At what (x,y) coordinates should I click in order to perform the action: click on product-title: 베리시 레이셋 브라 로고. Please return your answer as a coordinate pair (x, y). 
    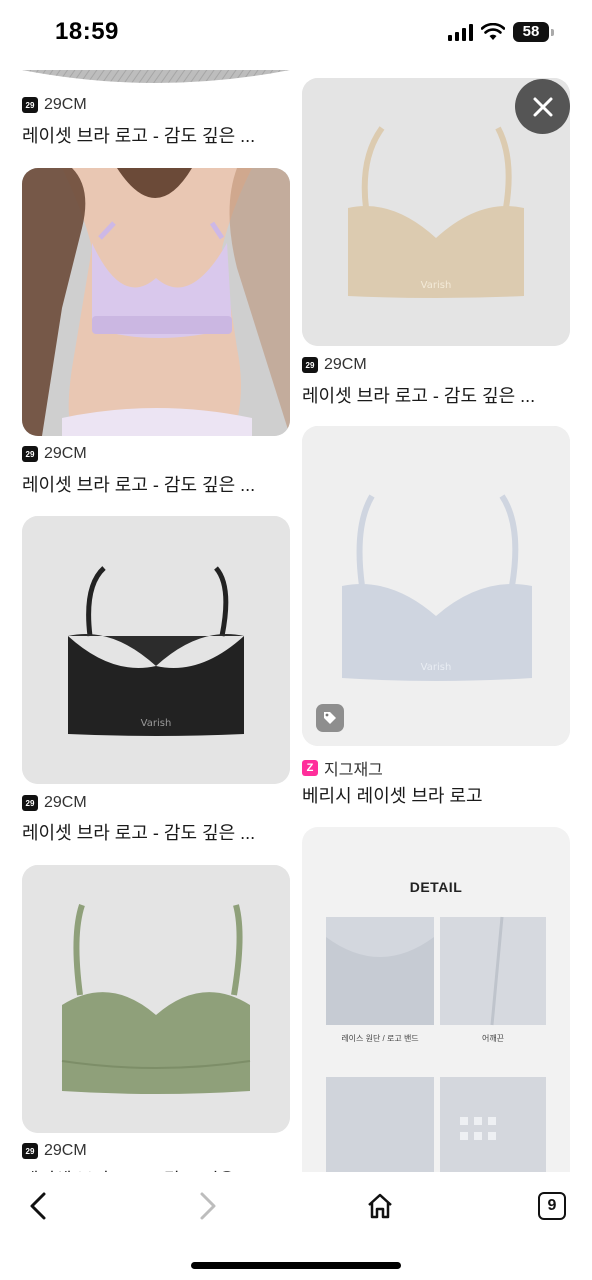
    Looking at the image, I should click on (392, 795).